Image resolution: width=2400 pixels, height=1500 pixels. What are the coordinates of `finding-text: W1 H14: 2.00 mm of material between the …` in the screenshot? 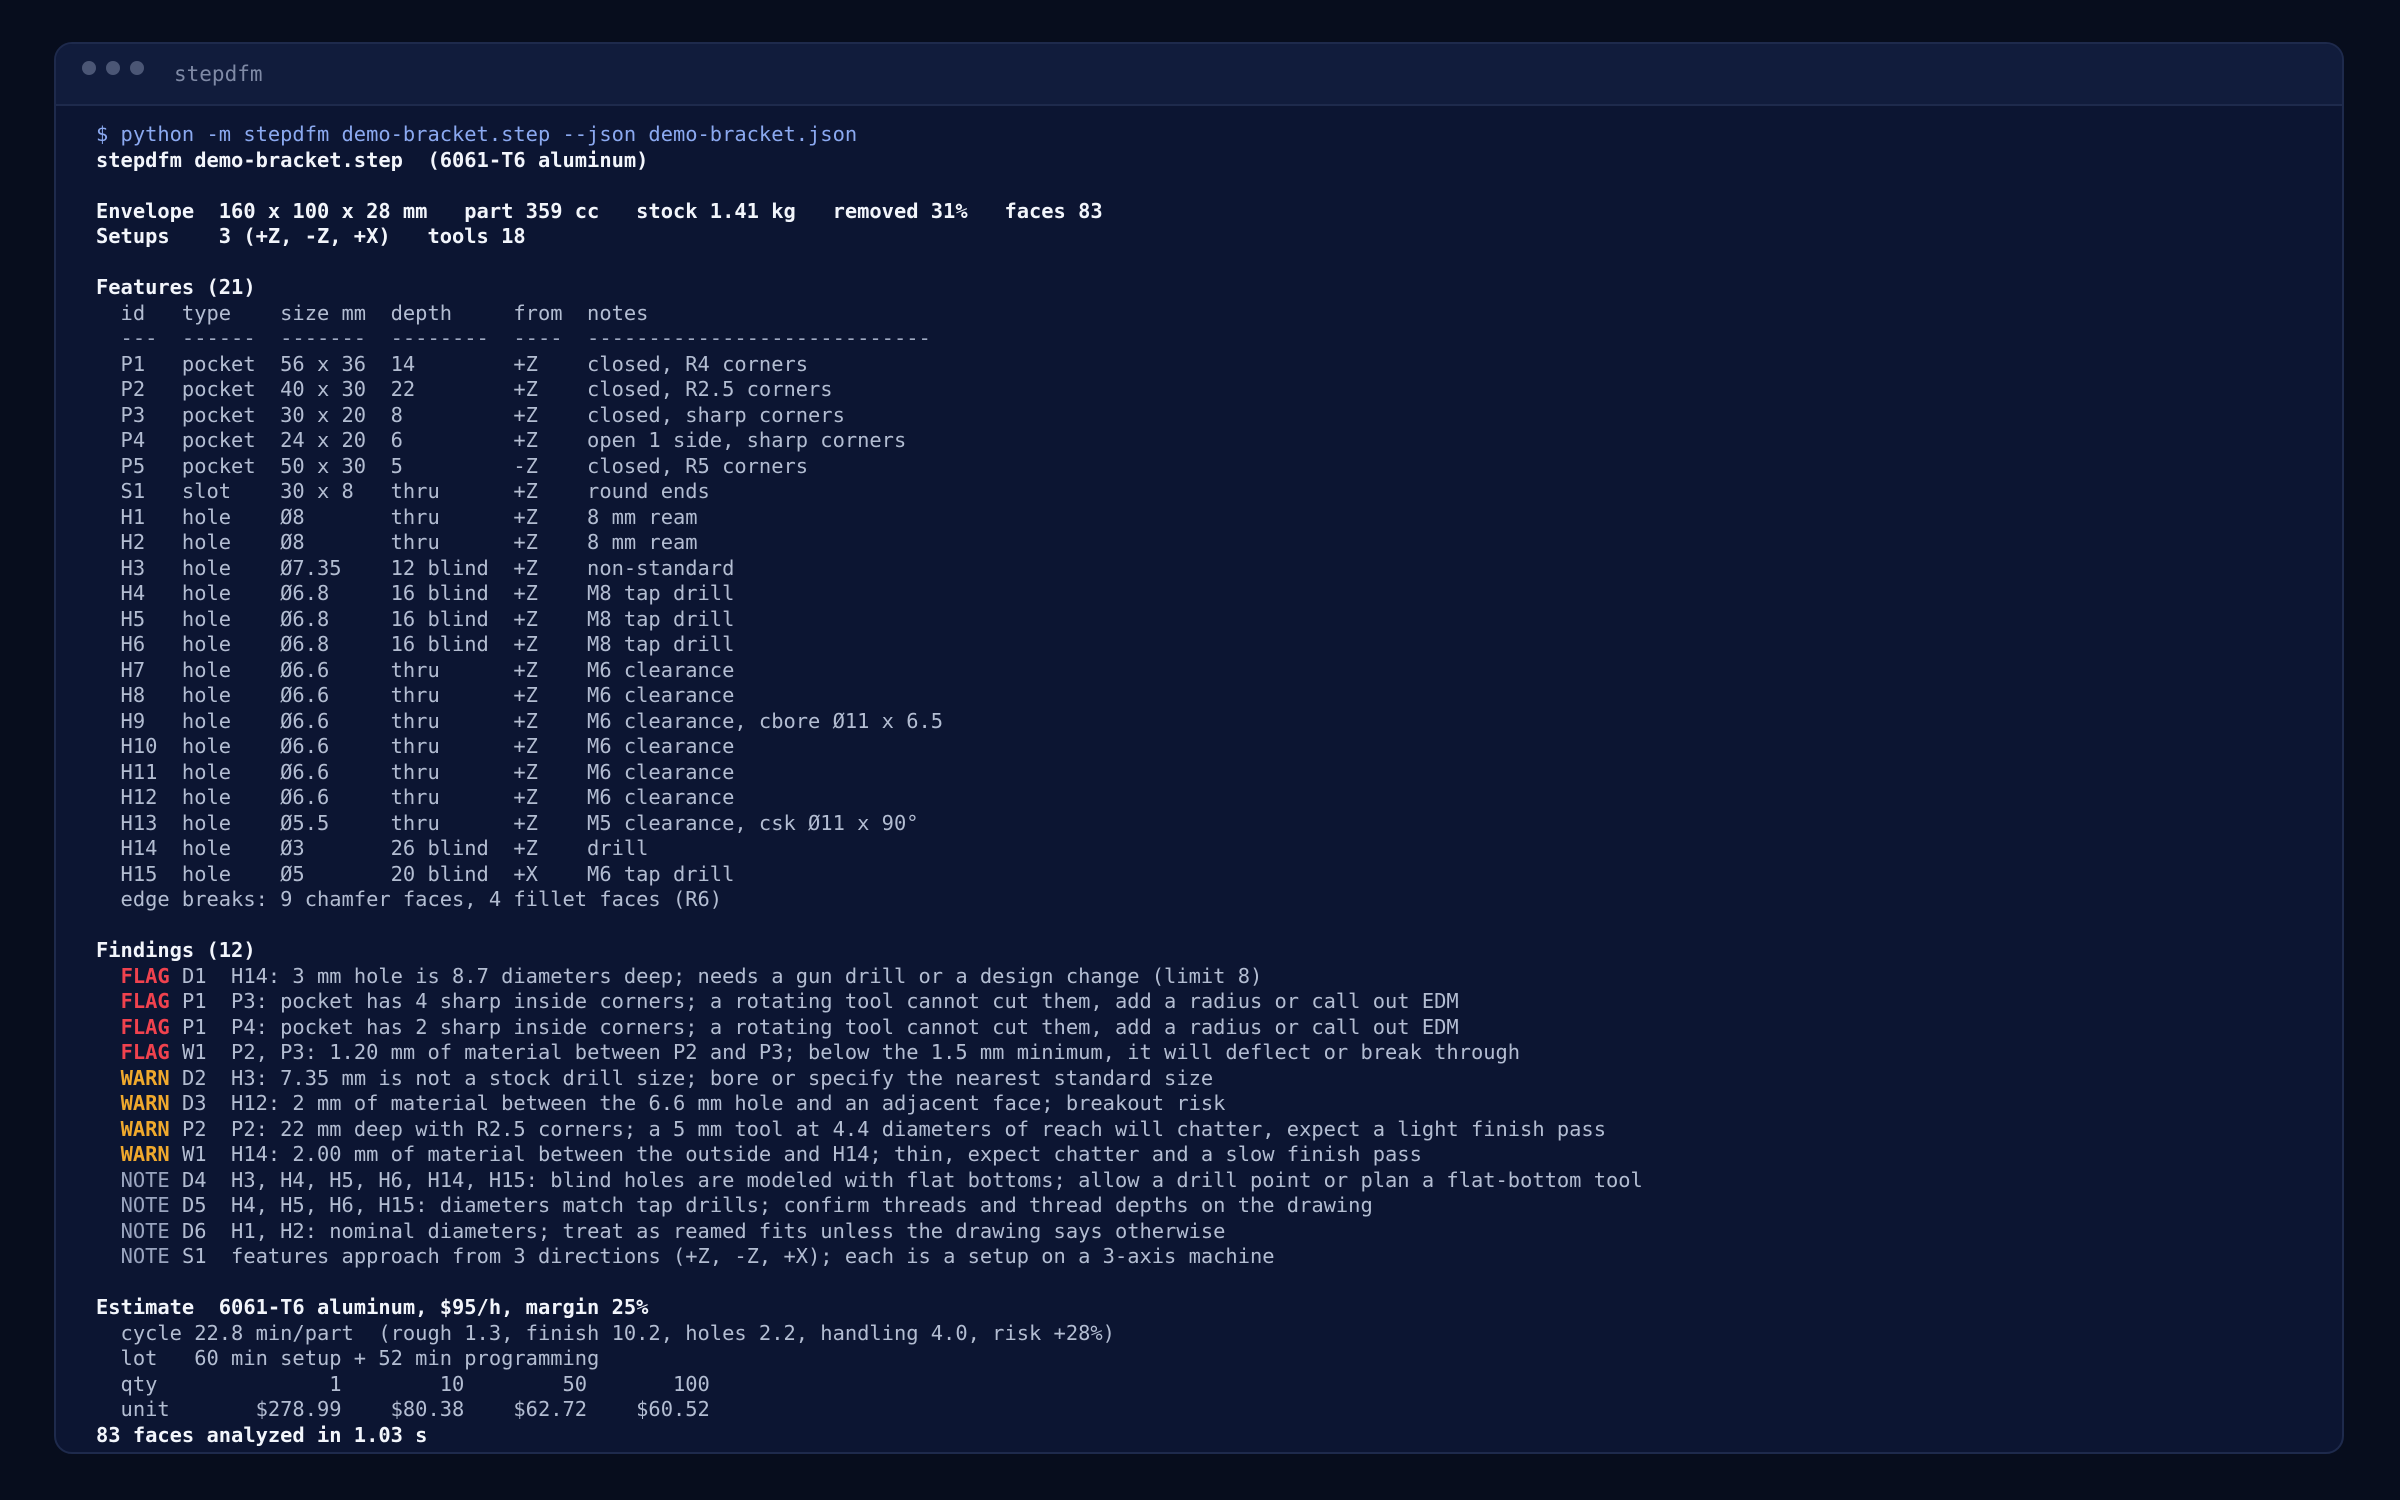 It's located at (795, 1154).